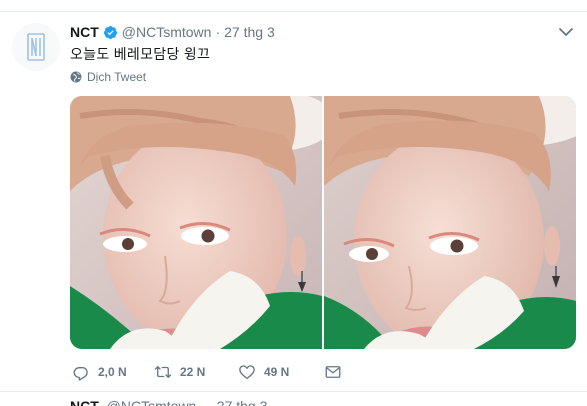 The height and width of the screenshot is (406, 587). I want to click on retweet-icon: ⌒, so click(145, 5).